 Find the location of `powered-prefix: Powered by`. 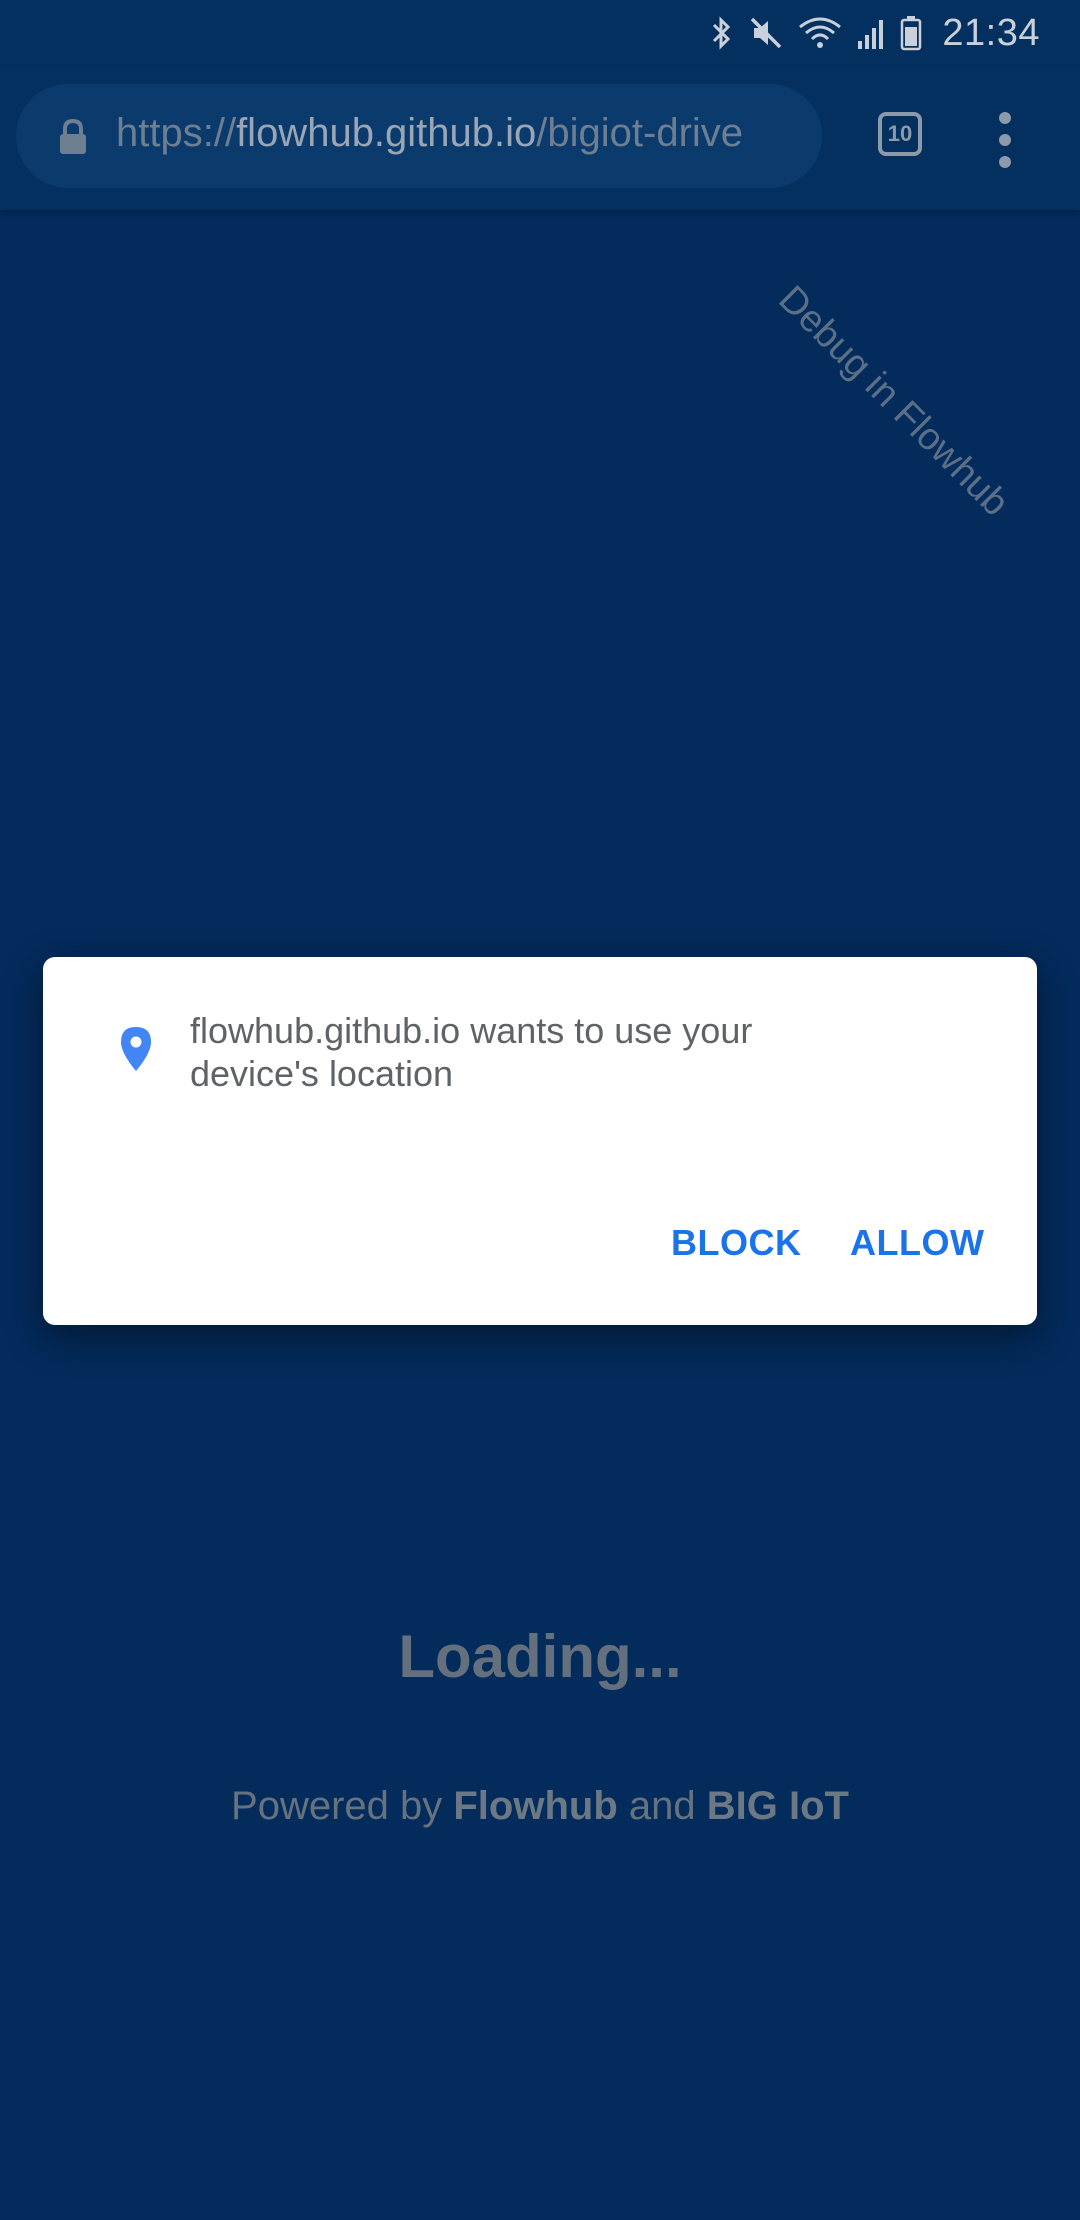

powered-prefix: Powered by is located at coordinates (342, 1806).